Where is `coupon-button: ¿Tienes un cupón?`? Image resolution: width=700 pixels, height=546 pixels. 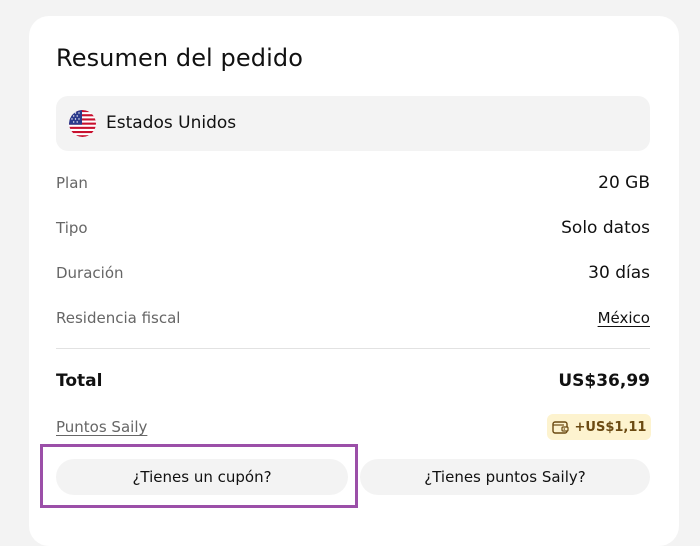 coupon-button: ¿Tienes un cupón? is located at coordinates (202, 477).